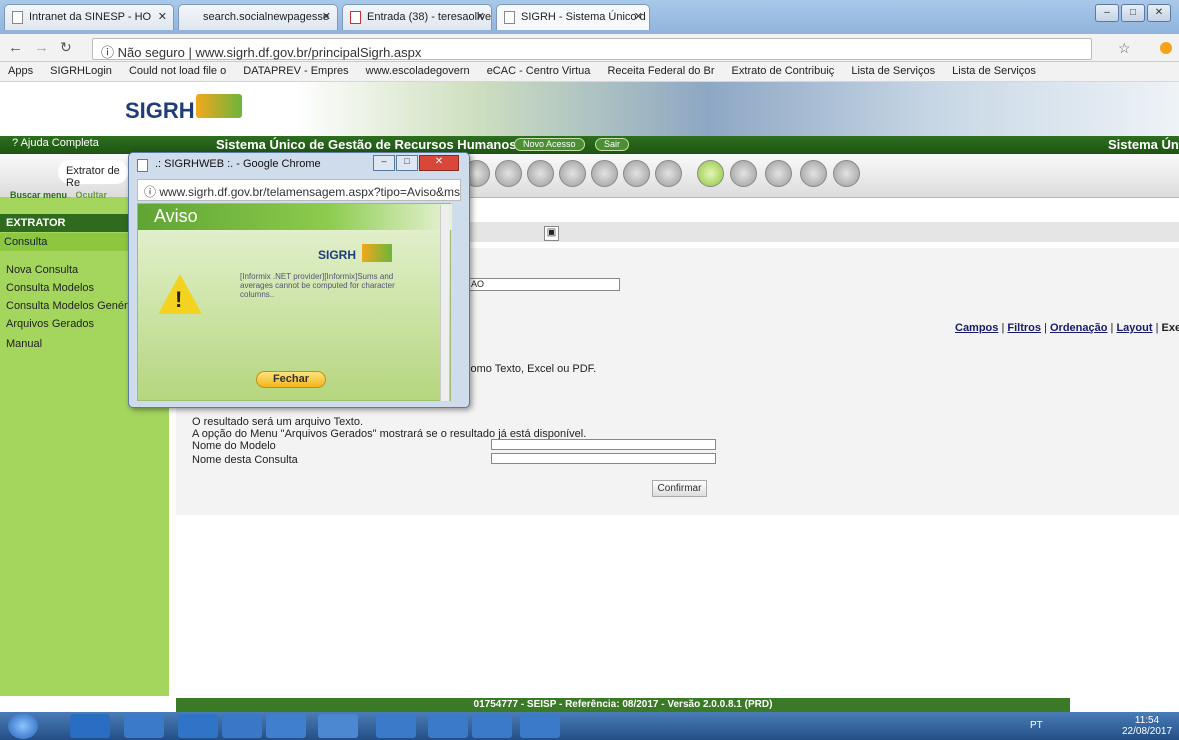  What do you see at coordinates (242, 726) in the screenshot?
I see `firefox-icon` at bounding box center [242, 726].